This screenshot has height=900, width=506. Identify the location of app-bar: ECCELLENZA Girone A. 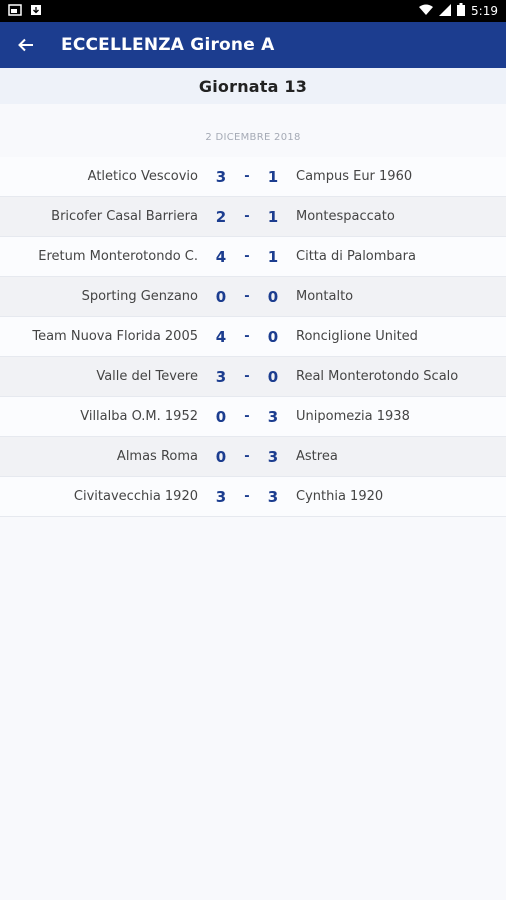
(253, 45).